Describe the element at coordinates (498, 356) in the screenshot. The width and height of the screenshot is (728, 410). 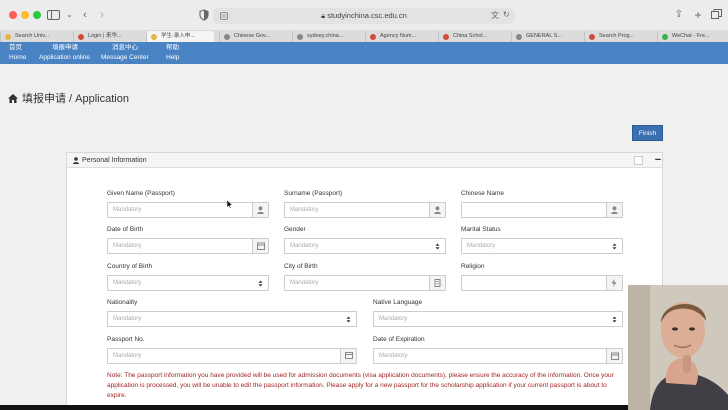
I see `expiration-date-input: Mandatory` at that location.